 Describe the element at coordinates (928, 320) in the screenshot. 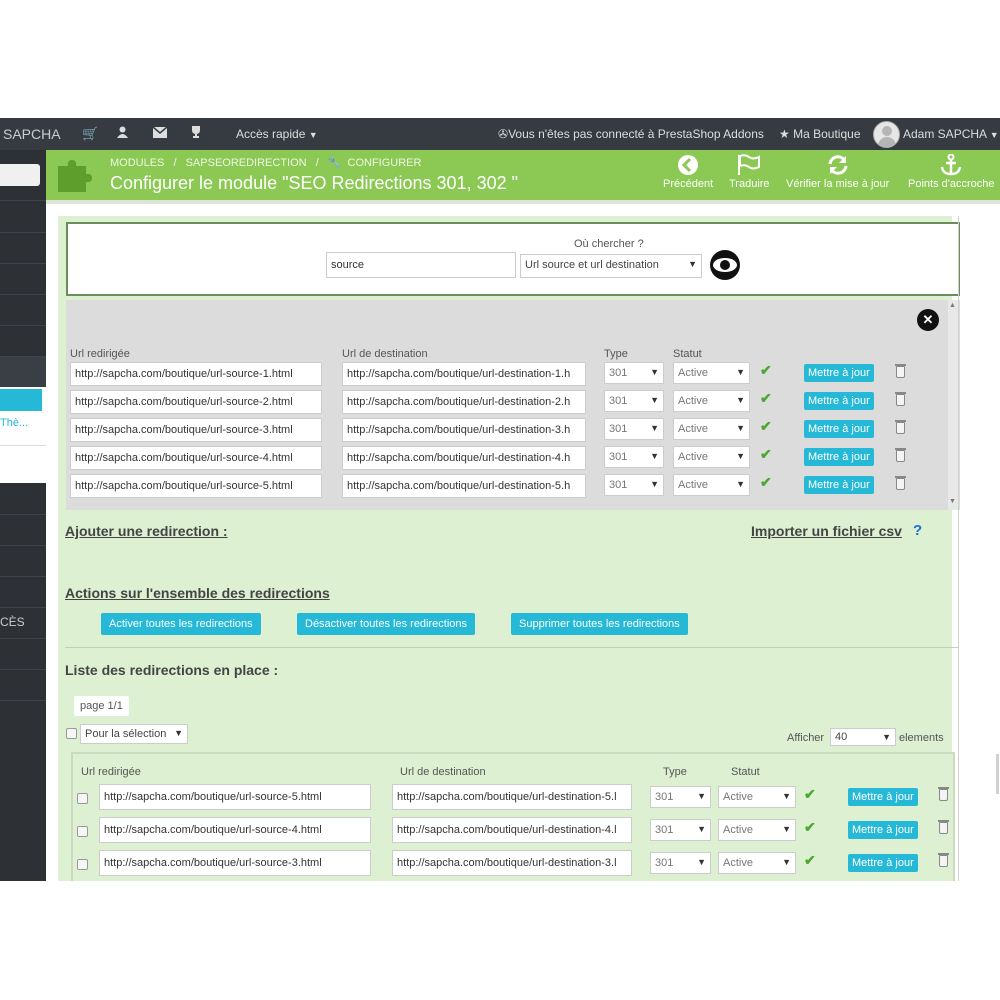

I see `close-icon: ✕` at that location.